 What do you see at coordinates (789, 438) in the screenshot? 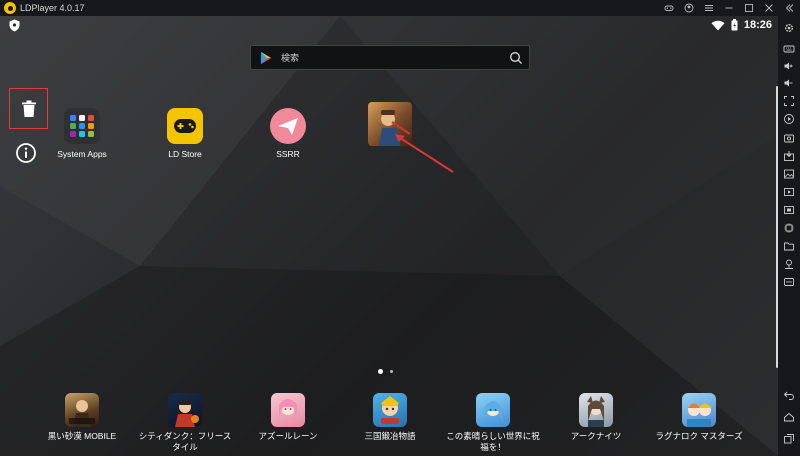
I see `recent-apps-icon` at bounding box center [789, 438].